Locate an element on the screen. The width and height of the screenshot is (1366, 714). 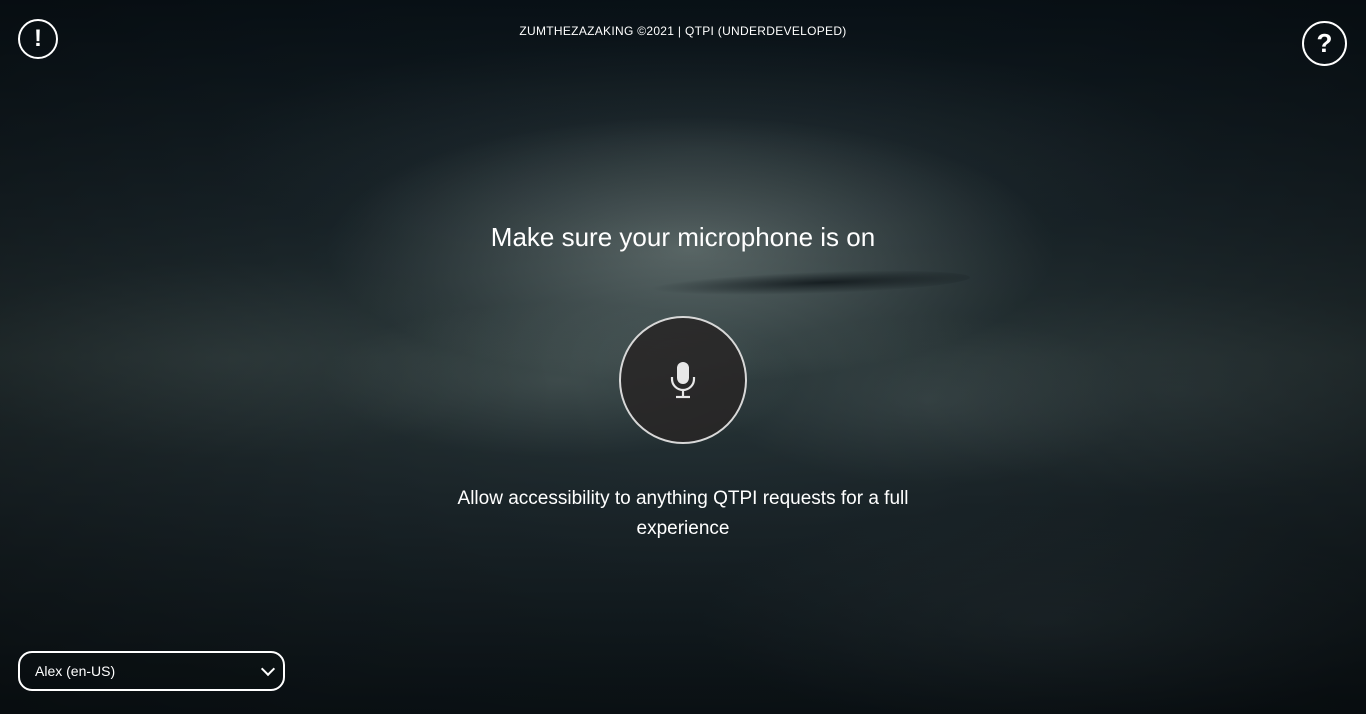
help-button: ? is located at coordinates (1324, 43).